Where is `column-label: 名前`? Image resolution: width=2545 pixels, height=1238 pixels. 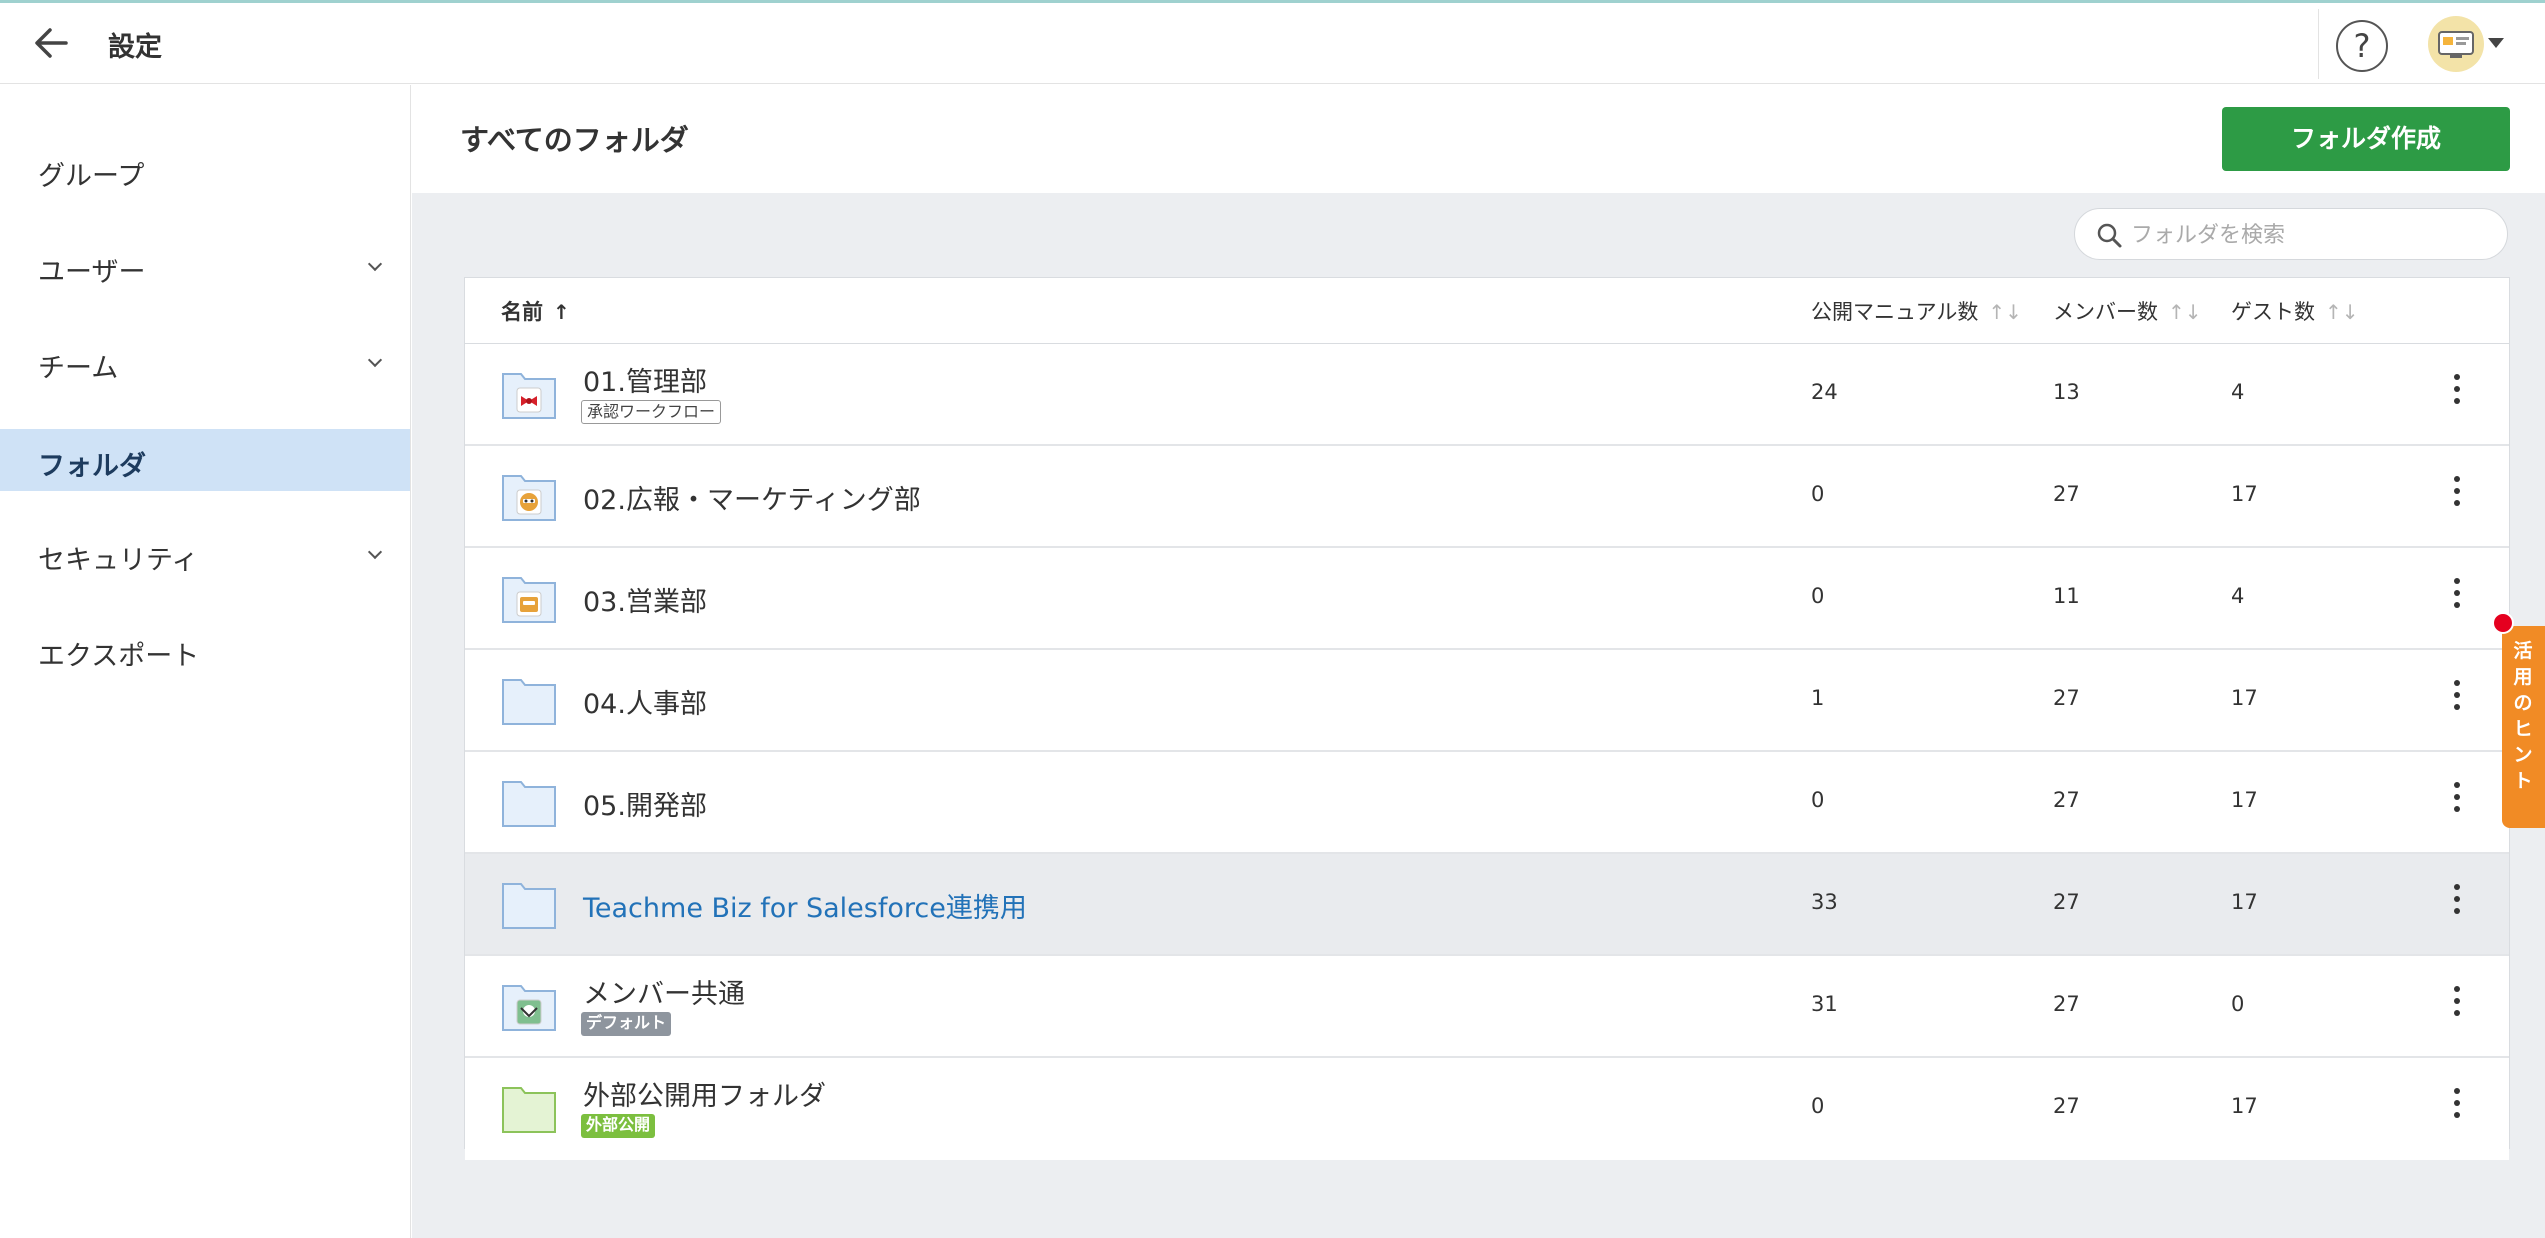 column-label: 名前 is located at coordinates (522, 312).